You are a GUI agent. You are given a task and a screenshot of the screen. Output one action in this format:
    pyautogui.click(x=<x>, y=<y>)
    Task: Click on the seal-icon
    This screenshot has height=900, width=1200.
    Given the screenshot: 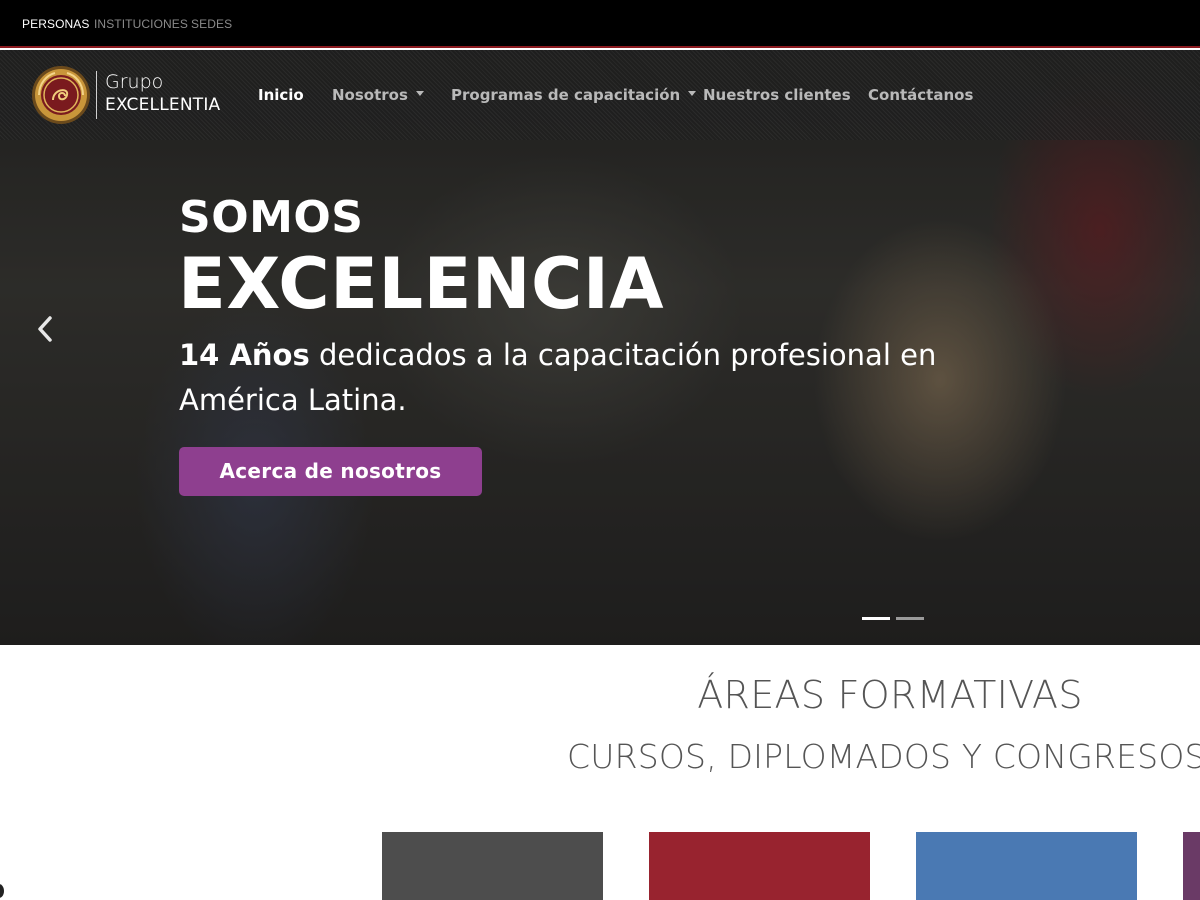 What is the action you would take?
    pyautogui.click(x=61, y=95)
    